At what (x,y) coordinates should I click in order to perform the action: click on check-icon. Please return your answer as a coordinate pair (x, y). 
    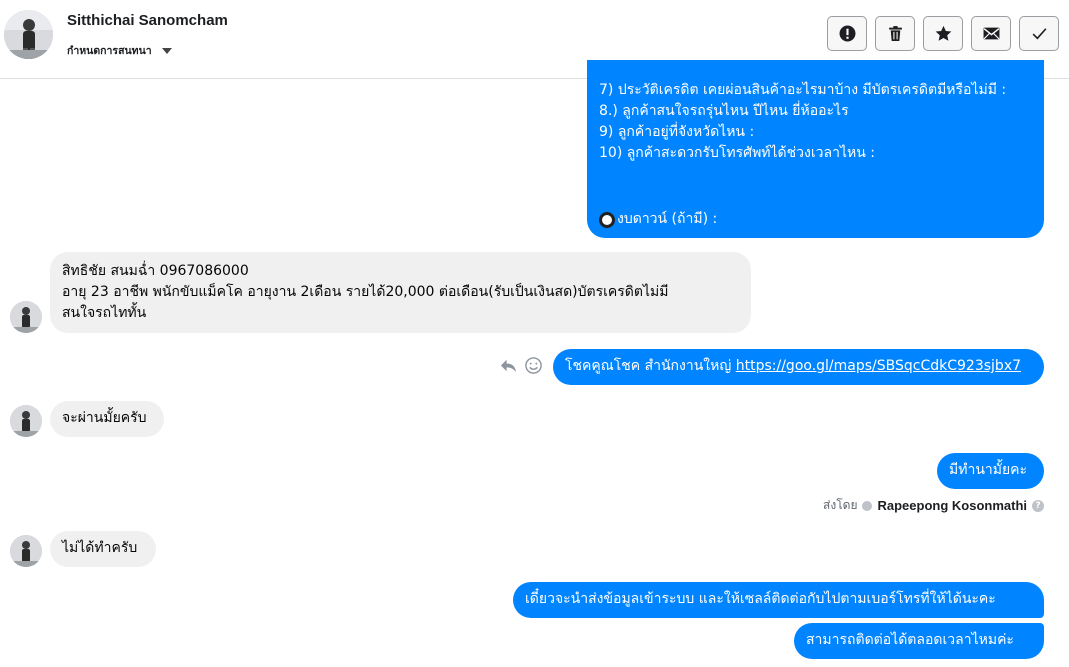
    Looking at the image, I should click on (1039, 34).